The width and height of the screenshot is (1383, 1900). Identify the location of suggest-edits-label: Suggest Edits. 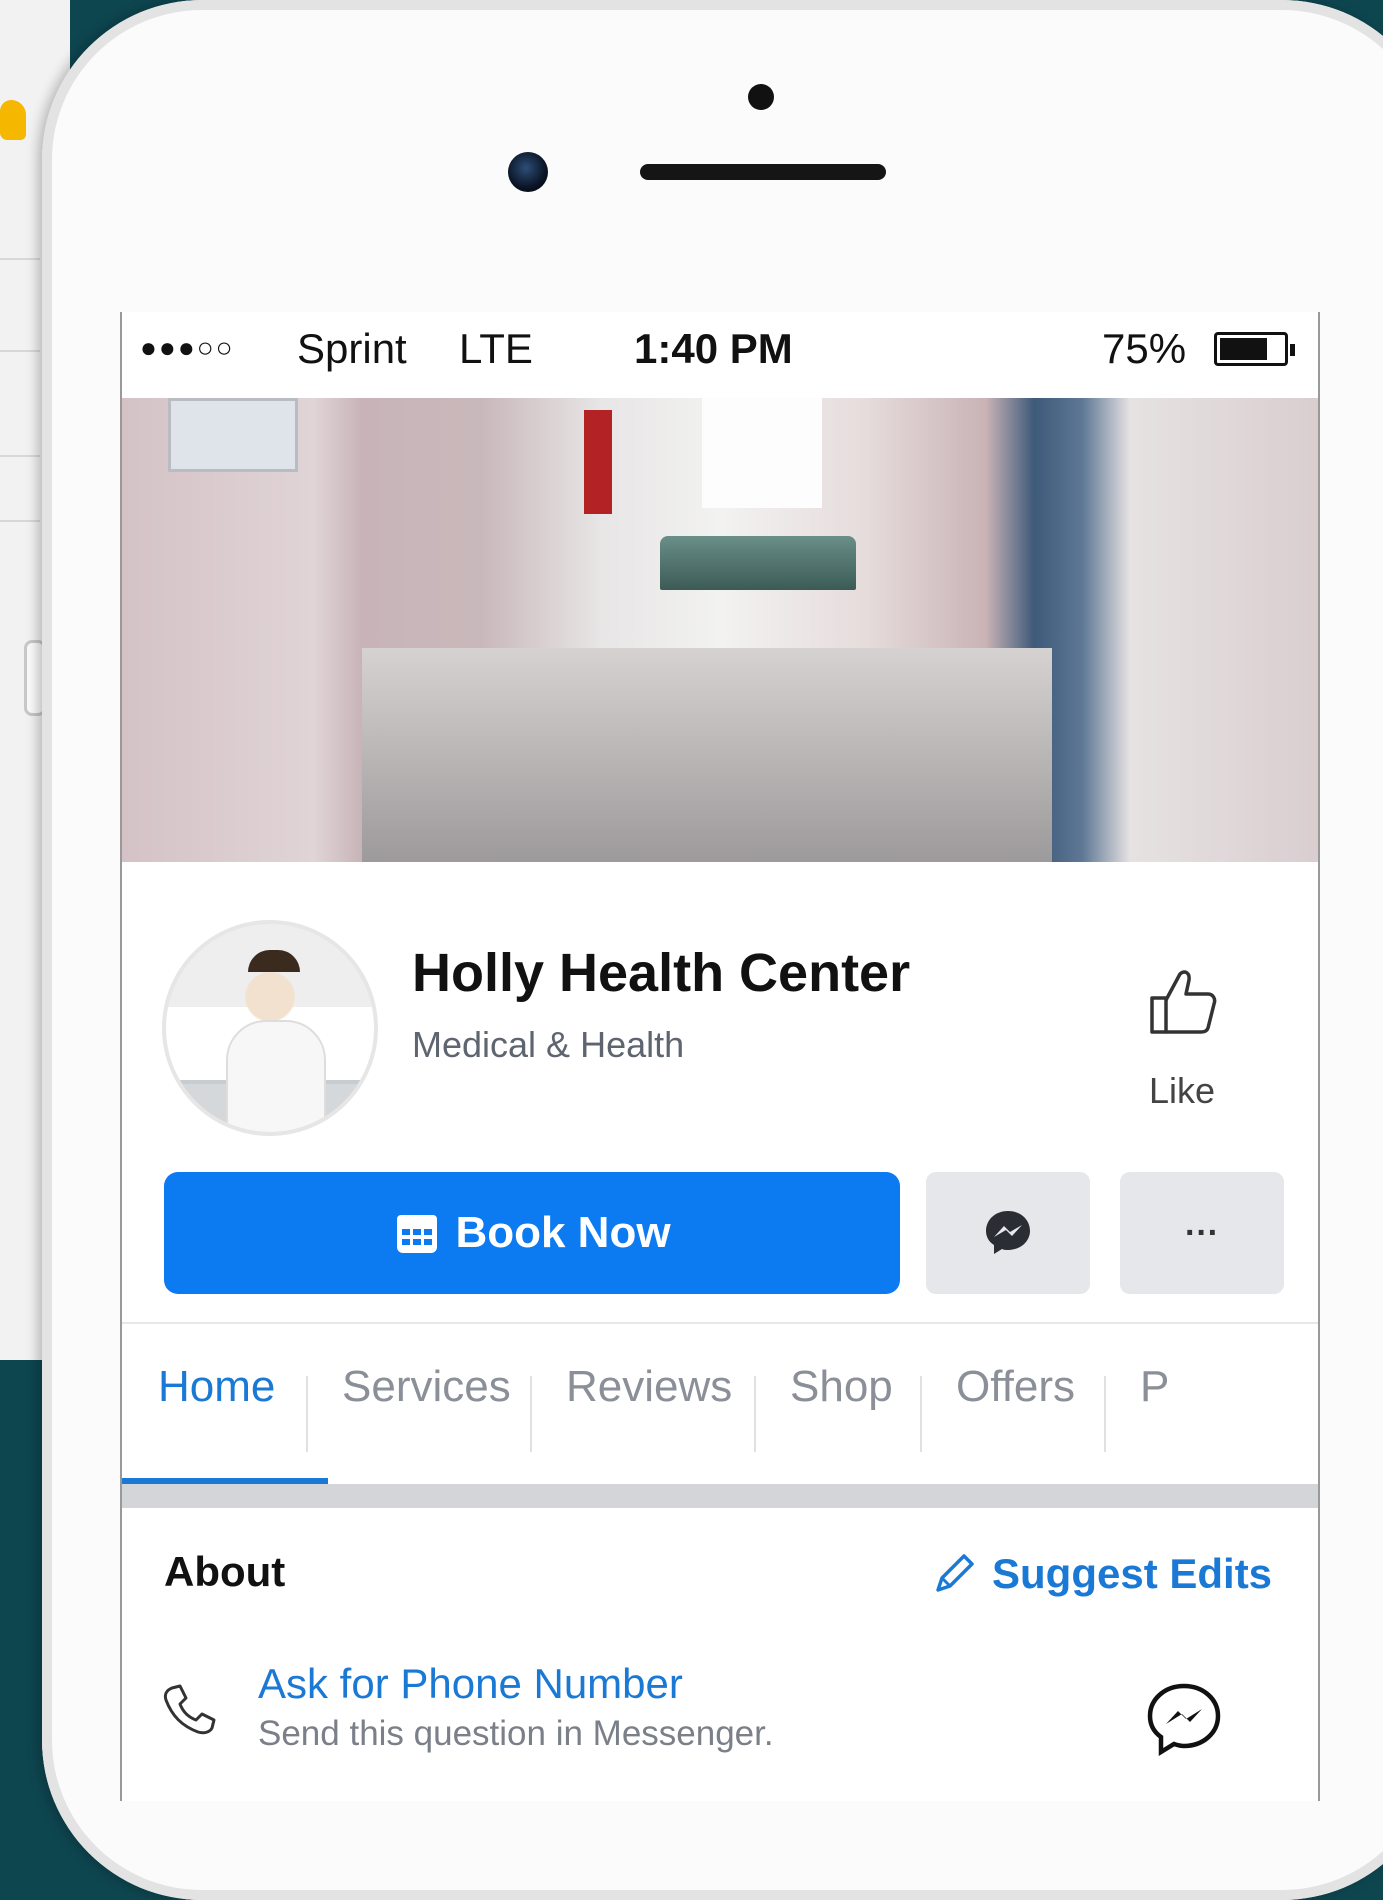
(1132, 1573).